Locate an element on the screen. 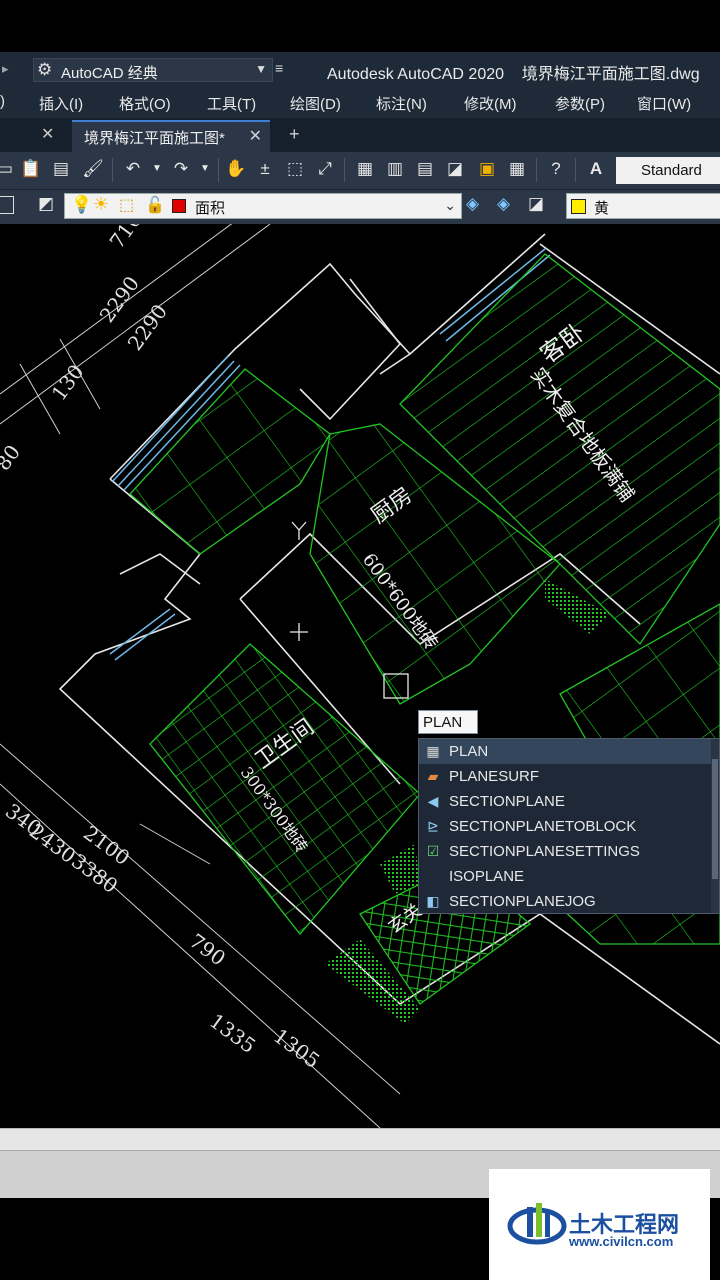 This screenshot has height=1280, width=720. watermark-url: www.civilcn.com is located at coordinates (621, 1241).